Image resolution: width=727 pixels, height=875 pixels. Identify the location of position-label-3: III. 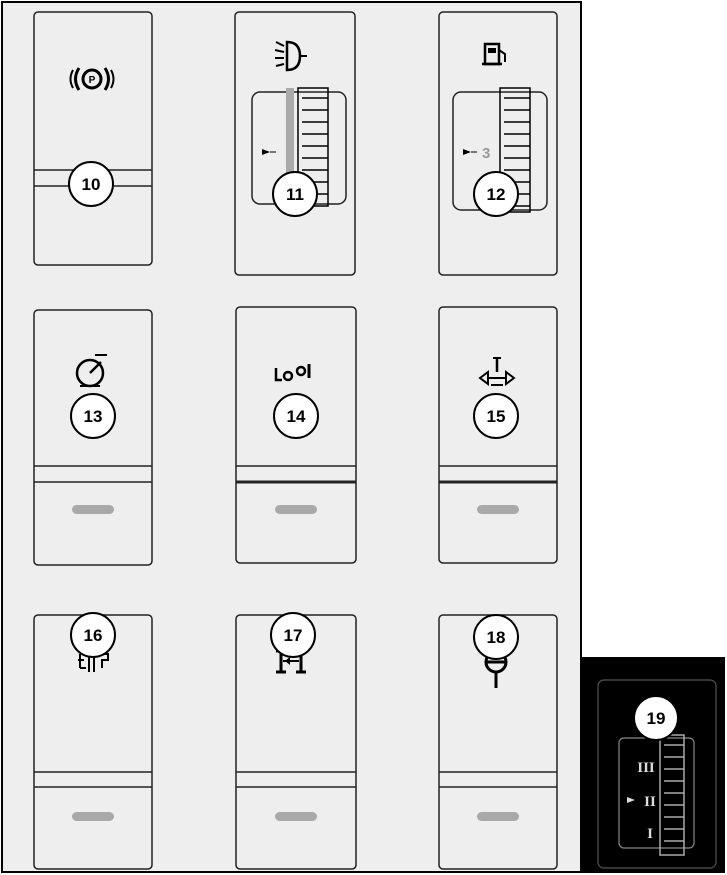
(646, 768).